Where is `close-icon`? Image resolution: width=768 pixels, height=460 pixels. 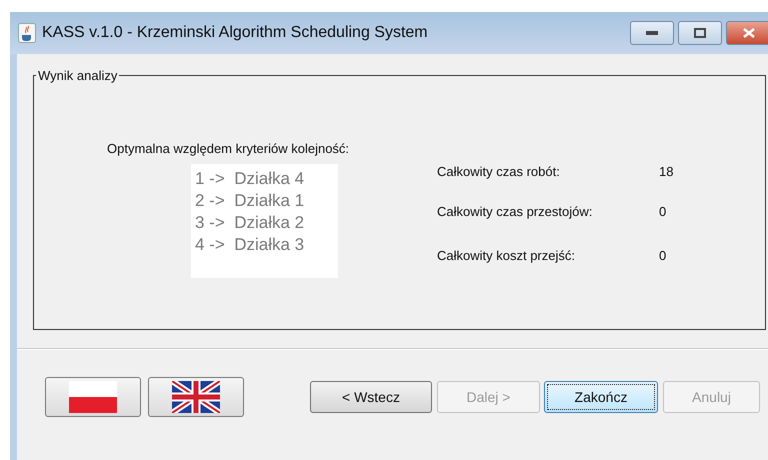 close-icon is located at coordinates (749, 33).